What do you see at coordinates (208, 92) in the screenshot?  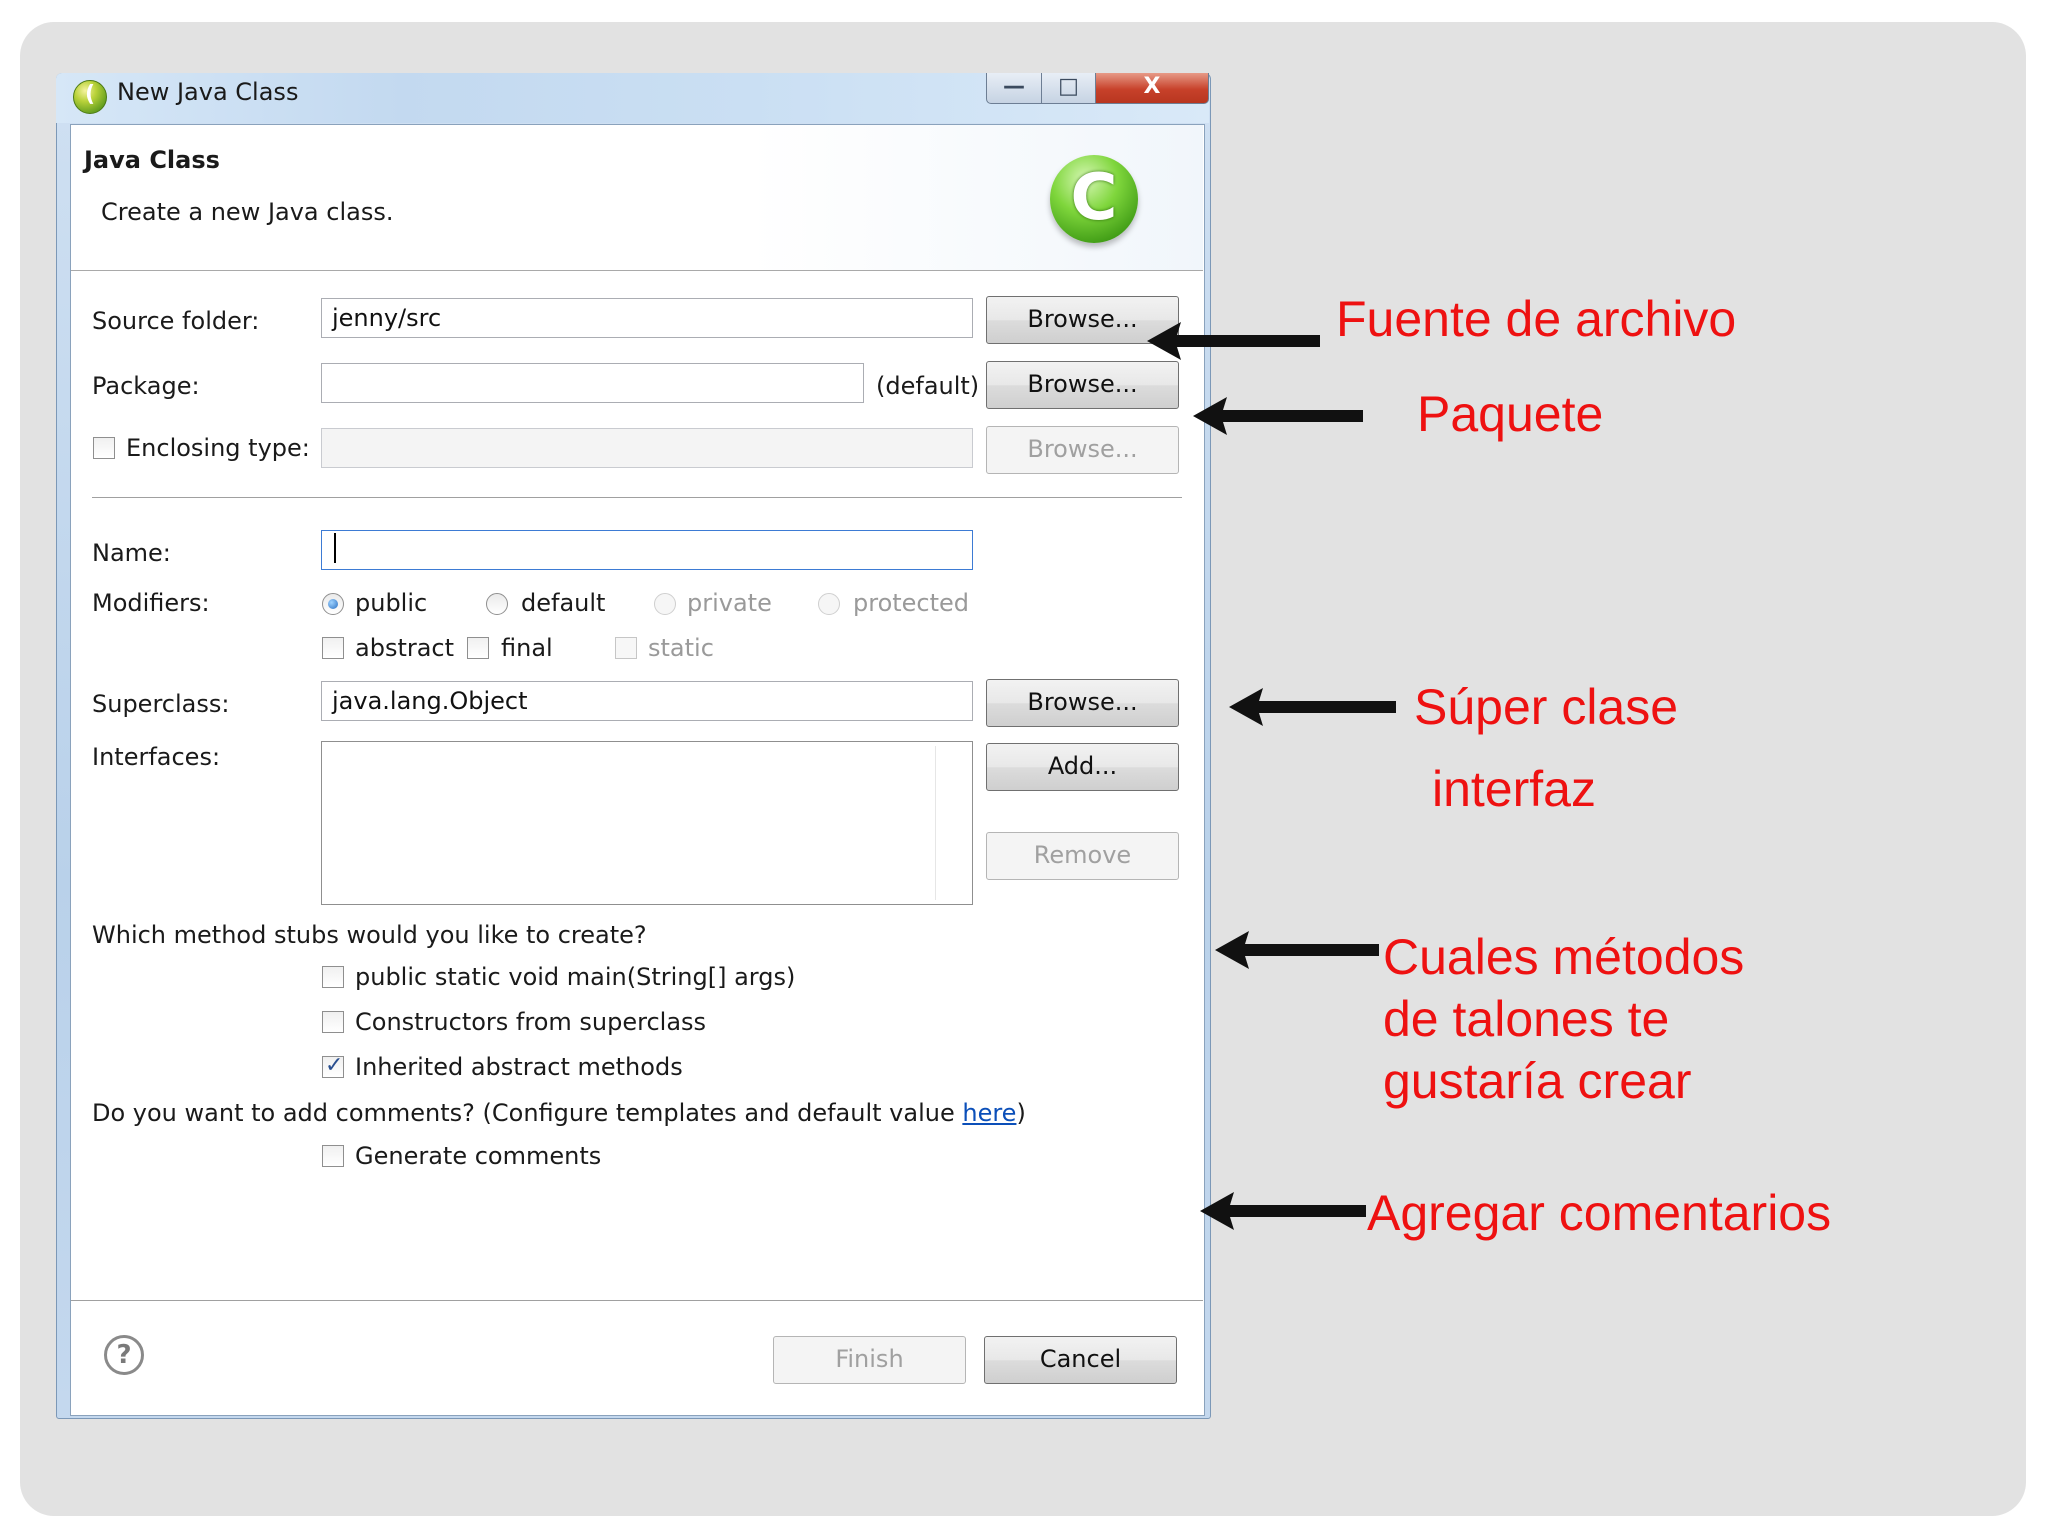 I see `window-title: New Java Class` at bounding box center [208, 92].